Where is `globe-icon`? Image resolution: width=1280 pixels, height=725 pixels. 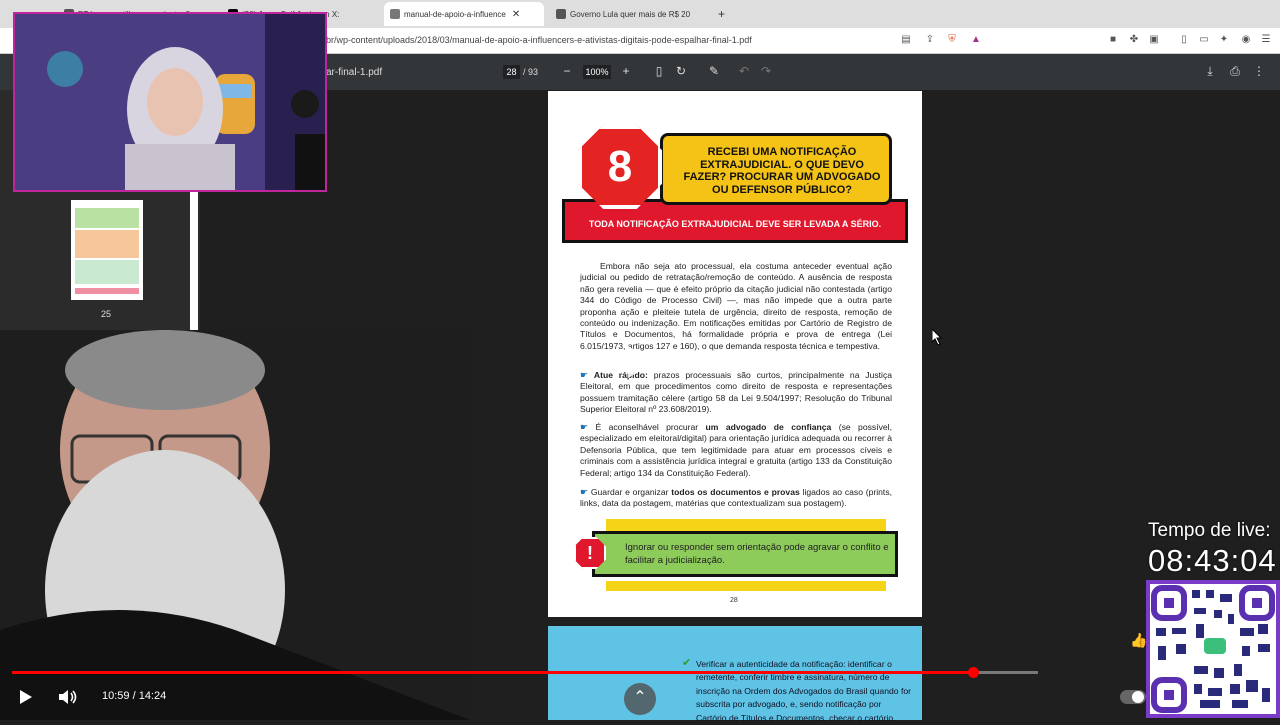 globe-icon is located at coordinates (395, 14).